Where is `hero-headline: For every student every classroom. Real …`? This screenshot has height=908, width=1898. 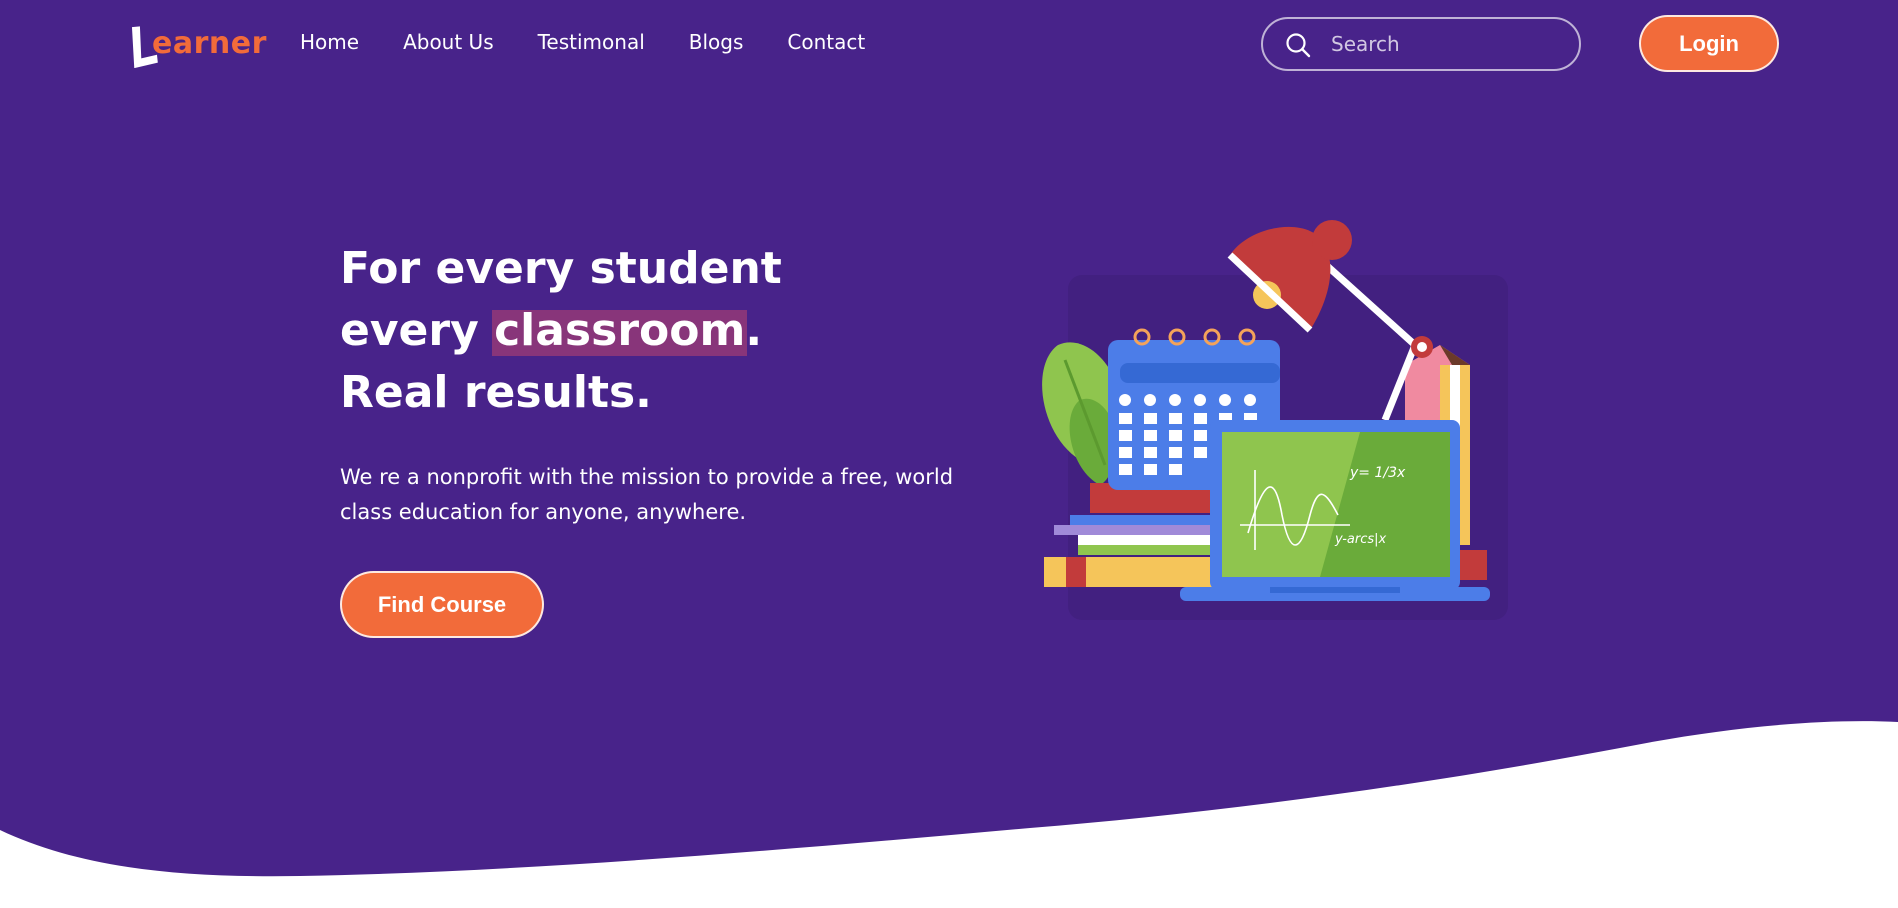
hero-headline: For every student every classroom. Real … is located at coordinates (561, 331).